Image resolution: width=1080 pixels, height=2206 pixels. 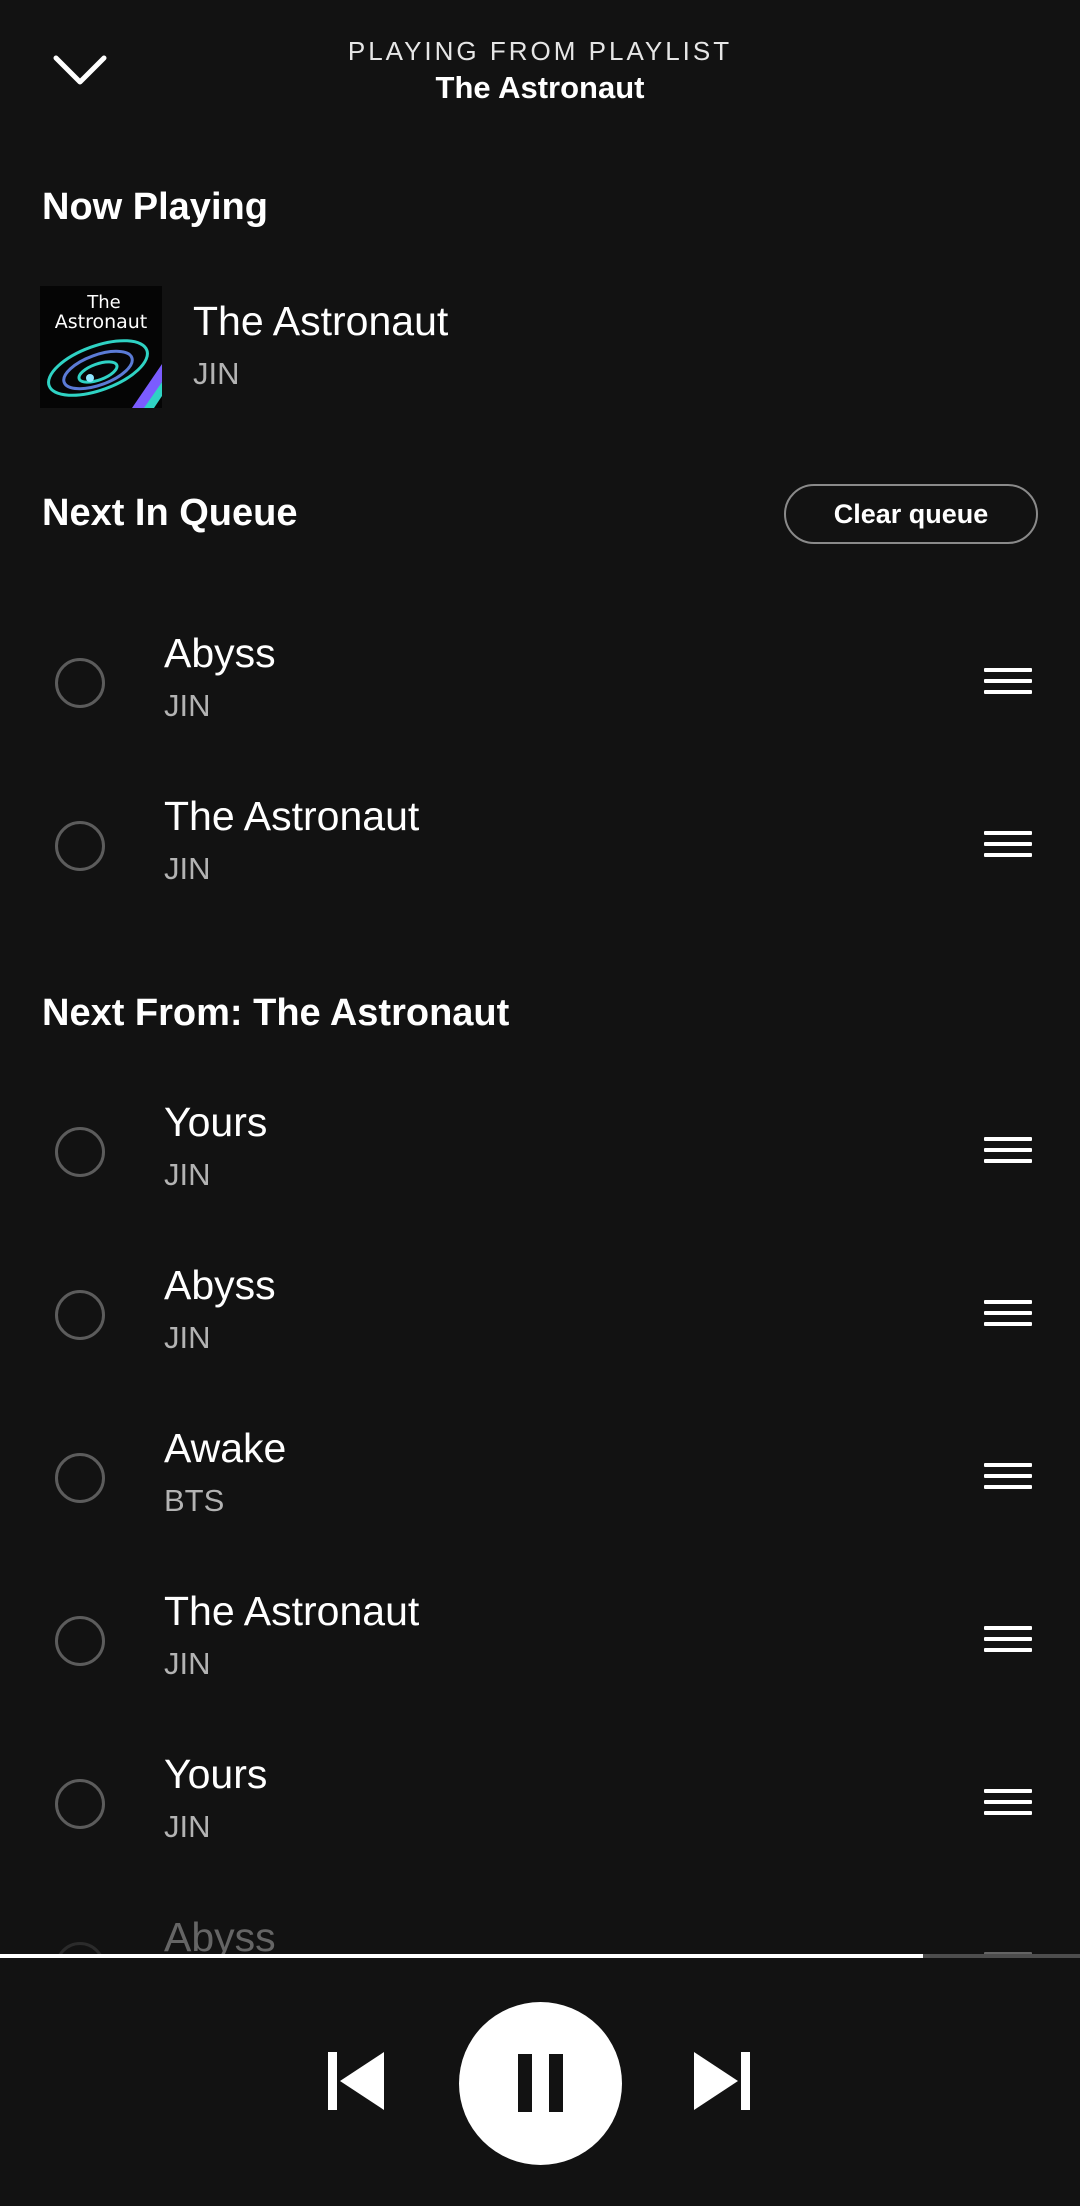 I want to click on skip-next-icon, so click(x=722, y=2081).